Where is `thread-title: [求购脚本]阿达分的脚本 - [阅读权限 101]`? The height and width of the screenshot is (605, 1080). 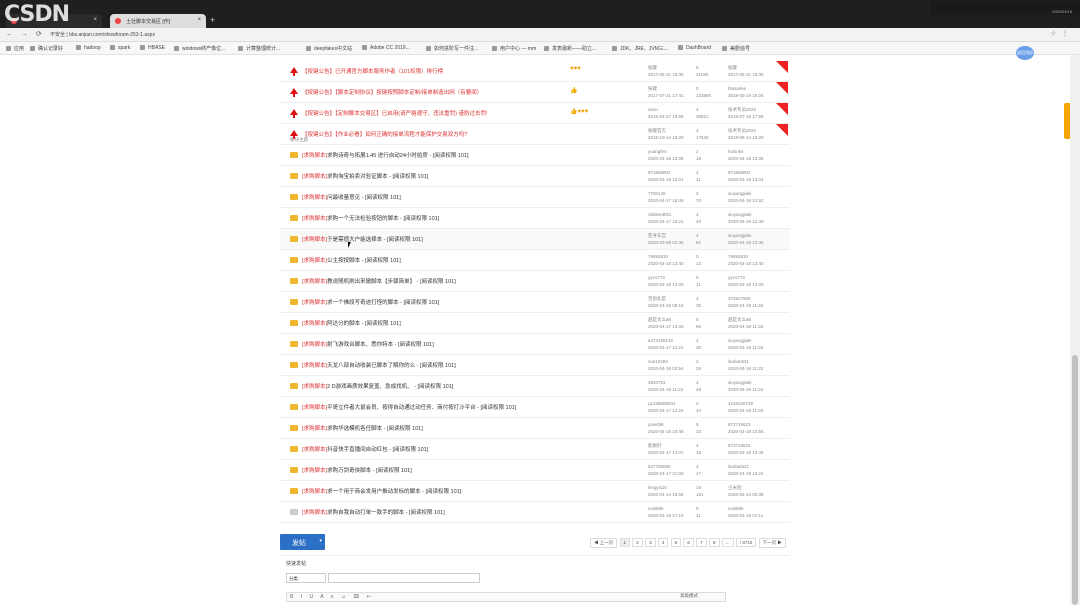
thread-title: [求购脚本]阿达分的脚本 - [阅读权限 101] is located at coordinates (351, 323).